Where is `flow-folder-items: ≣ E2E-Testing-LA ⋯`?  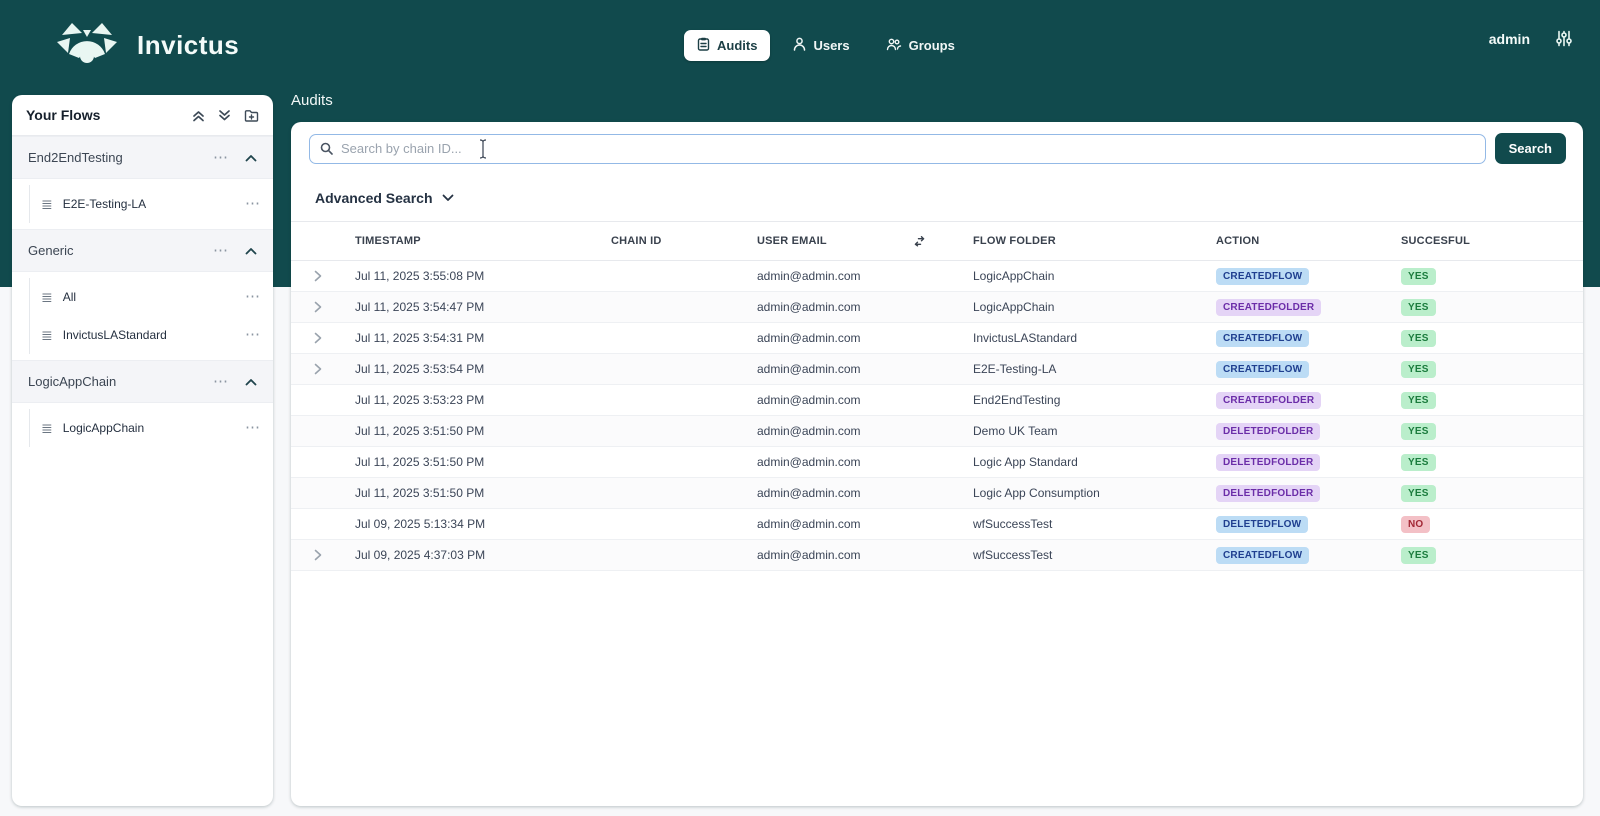
flow-folder-items: ≣ E2E-Testing-LA ⋯ is located at coordinates (151, 204).